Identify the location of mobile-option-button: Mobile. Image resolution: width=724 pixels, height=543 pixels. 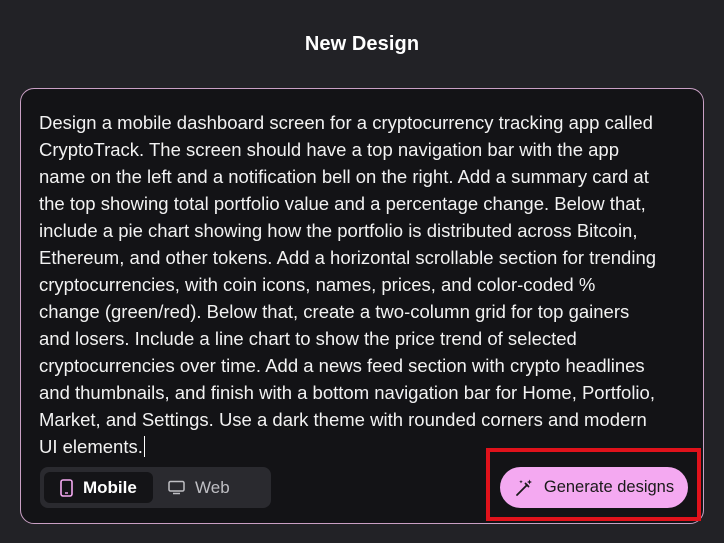
(98, 487).